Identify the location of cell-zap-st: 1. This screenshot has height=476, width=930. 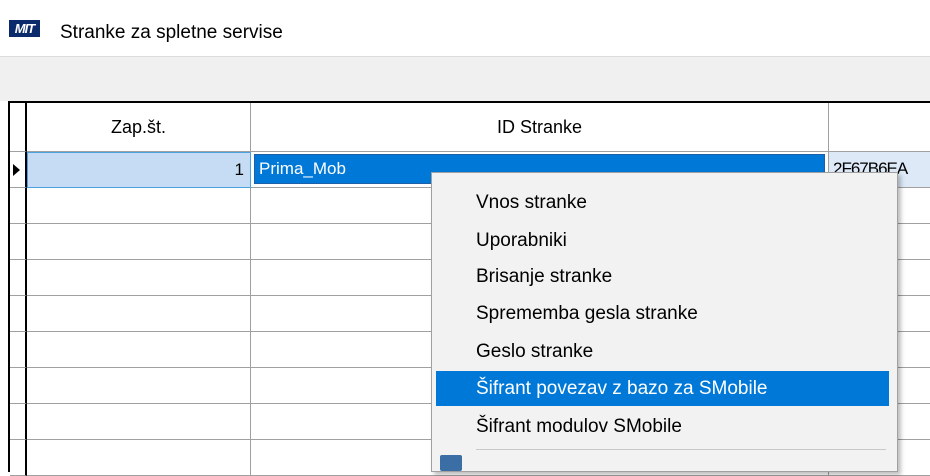
(139, 170).